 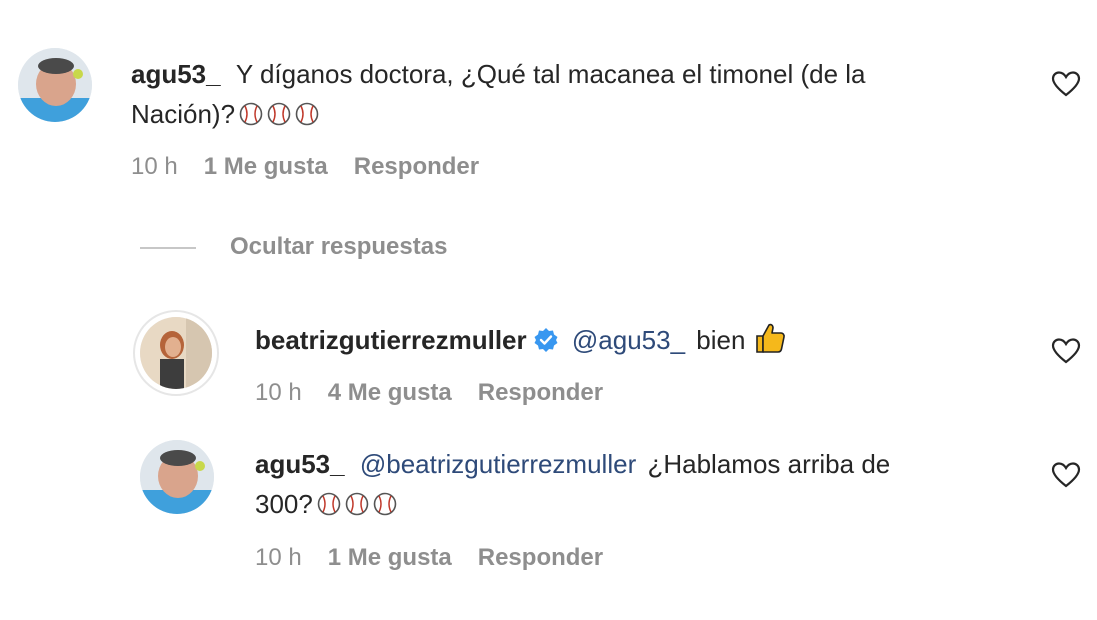 What do you see at coordinates (628, 340) in the screenshot?
I see `mention-link: @agu53_` at bounding box center [628, 340].